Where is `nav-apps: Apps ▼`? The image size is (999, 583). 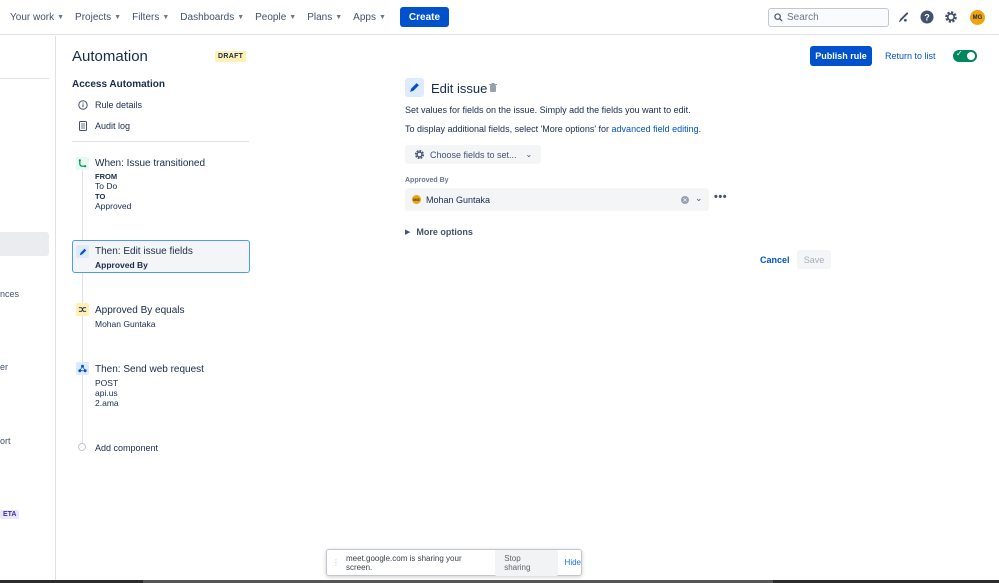 nav-apps: Apps ▼ is located at coordinates (369, 17).